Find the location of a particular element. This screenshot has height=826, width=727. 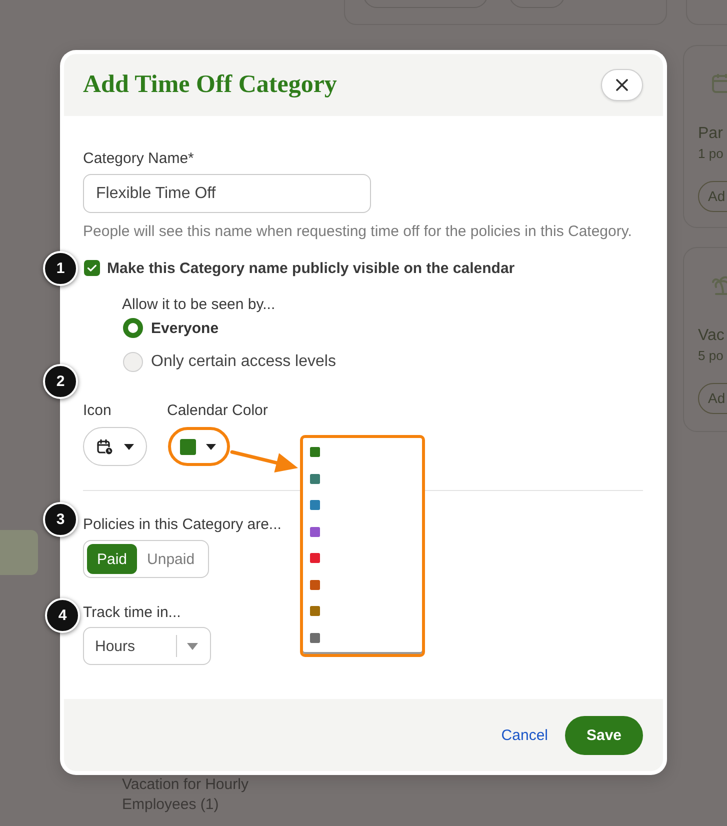

field-label: Category Name* is located at coordinates (138, 159).